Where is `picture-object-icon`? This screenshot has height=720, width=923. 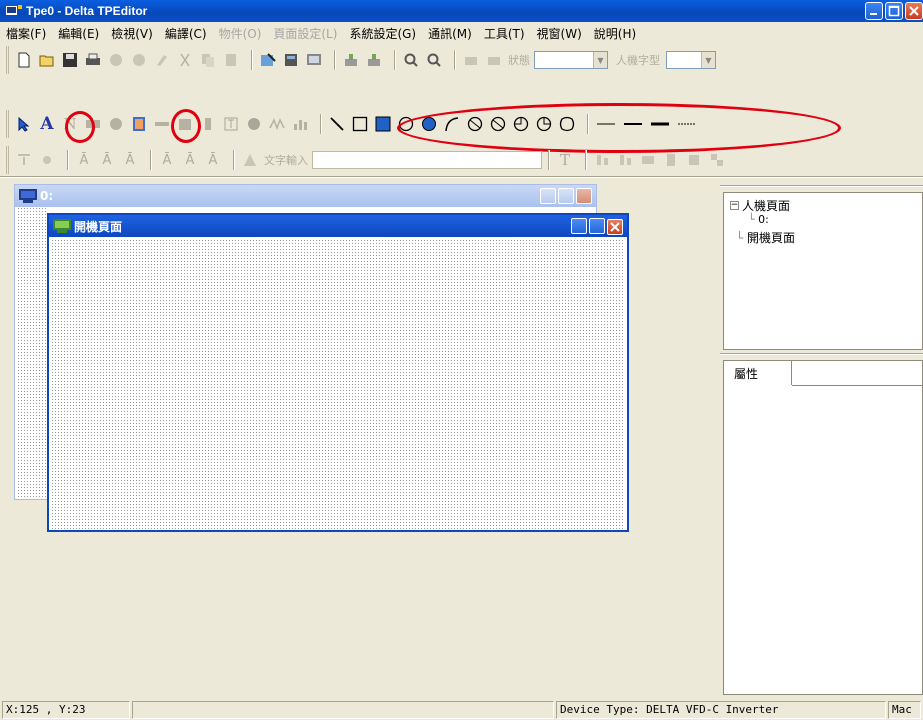 picture-object-icon is located at coordinates (139, 124).